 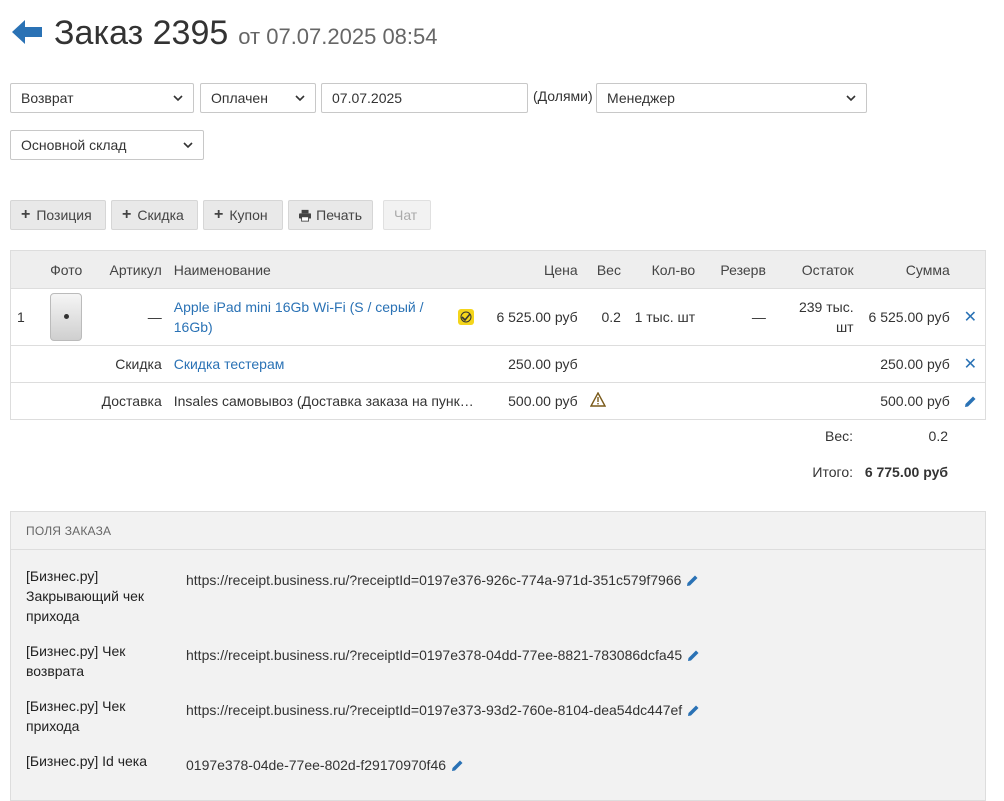 I want to click on add-coupon-button: + Купон, so click(x=243, y=215).